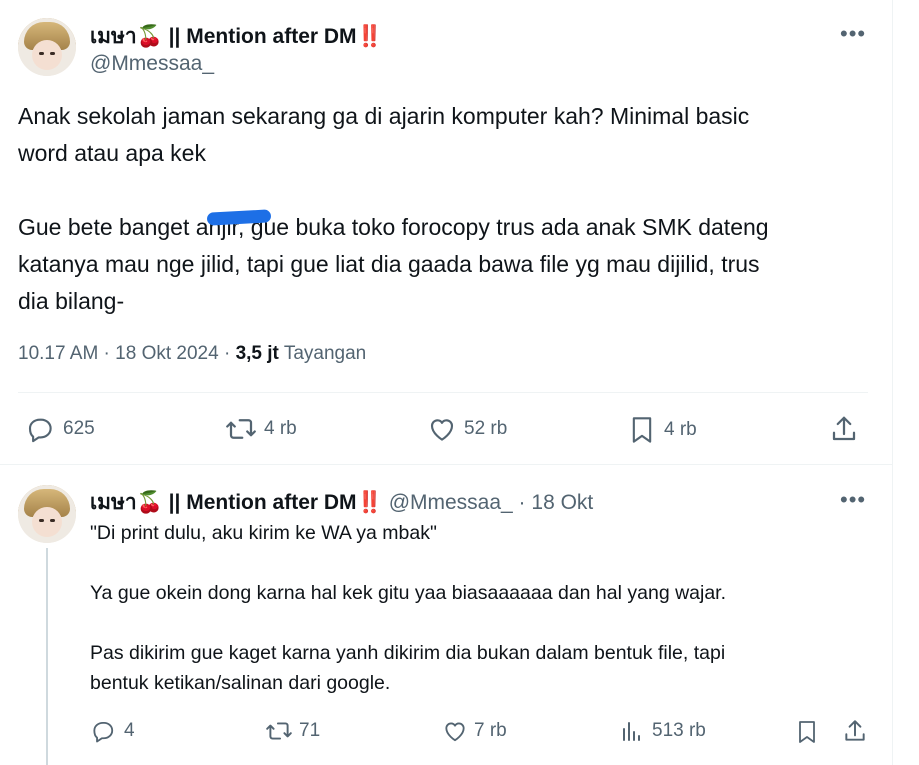 The image size is (919, 765). I want to click on views-count: 513 rb, so click(679, 730).